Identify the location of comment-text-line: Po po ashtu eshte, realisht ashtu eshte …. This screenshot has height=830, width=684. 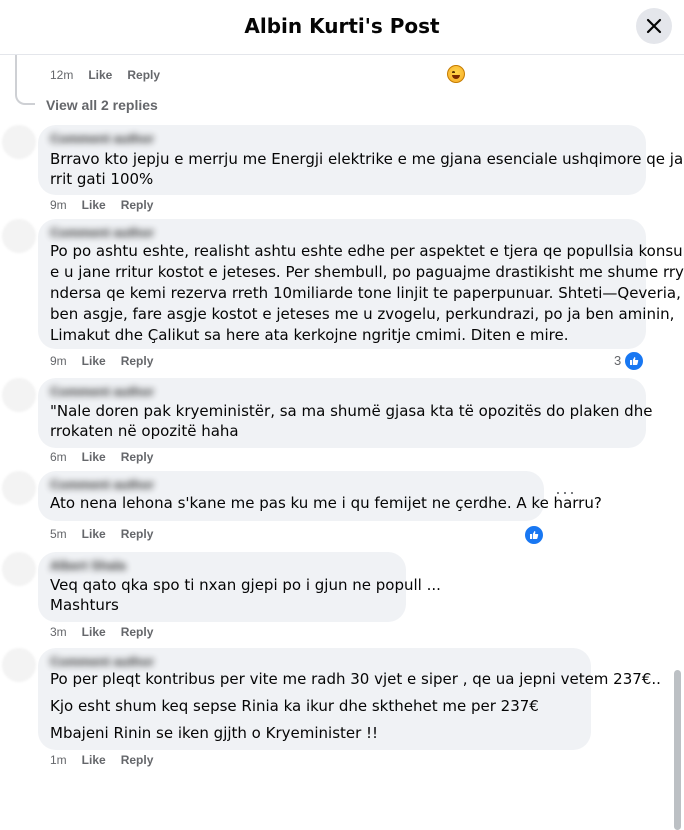
(367, 251).